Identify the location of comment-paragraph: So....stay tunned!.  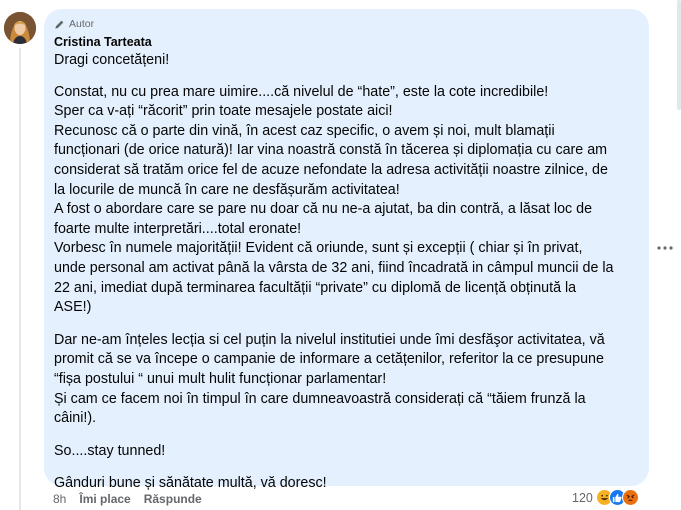
(345, 452).